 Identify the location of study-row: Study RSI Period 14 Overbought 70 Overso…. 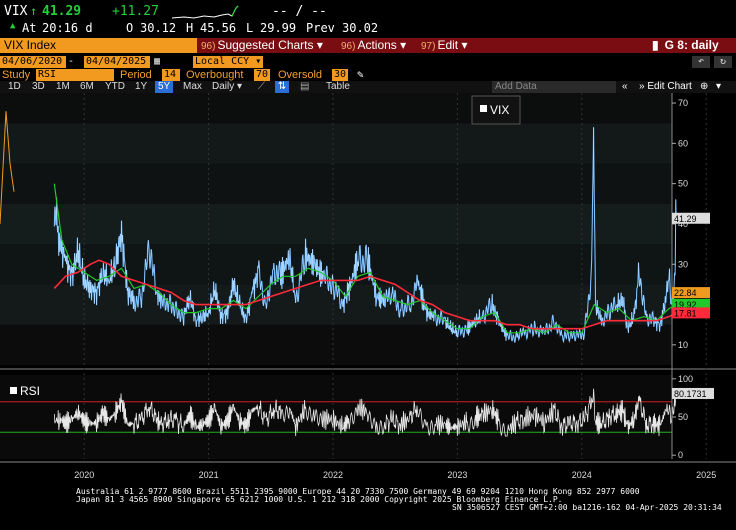
(368, 75).